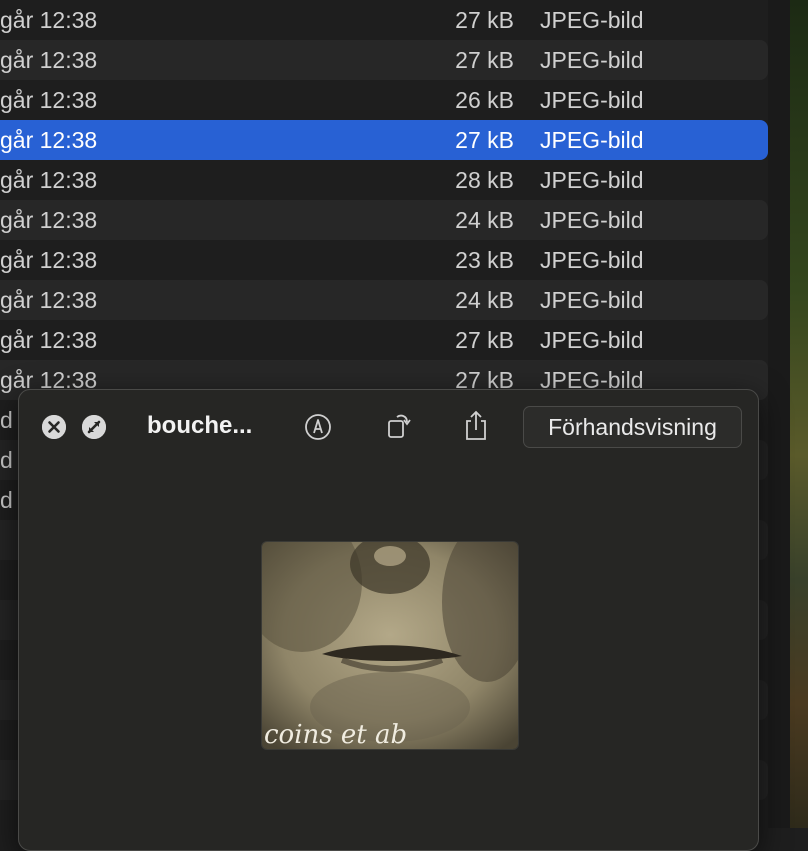 The width and height of the screenshot is (808, 851). Describe the element at coordinates (484, 100) in the screenshot. I see `file-size: 26 kB` at that location.